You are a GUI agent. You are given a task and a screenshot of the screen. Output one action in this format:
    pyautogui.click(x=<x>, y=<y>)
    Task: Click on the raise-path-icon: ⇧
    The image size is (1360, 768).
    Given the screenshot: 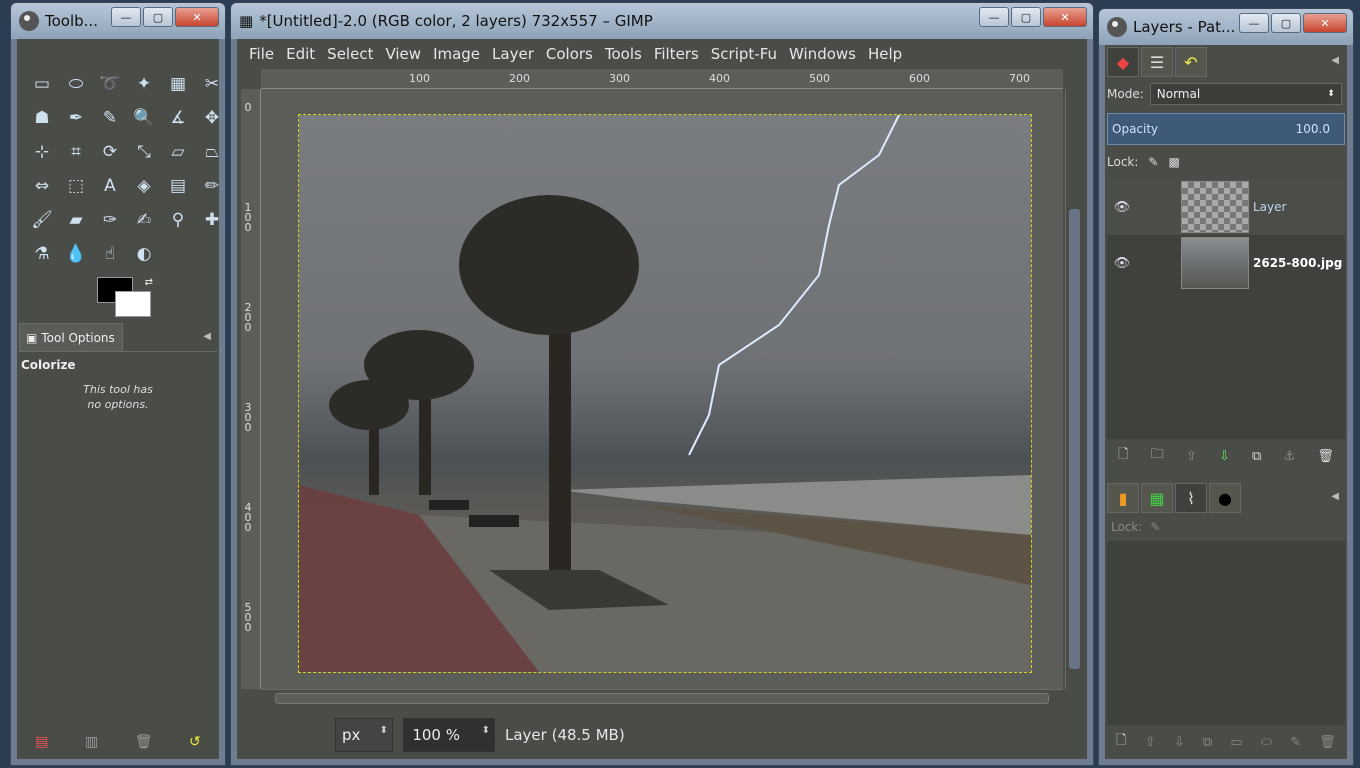 What is the action you would take?
    pyautogui.click(x=1150, y=742)
    